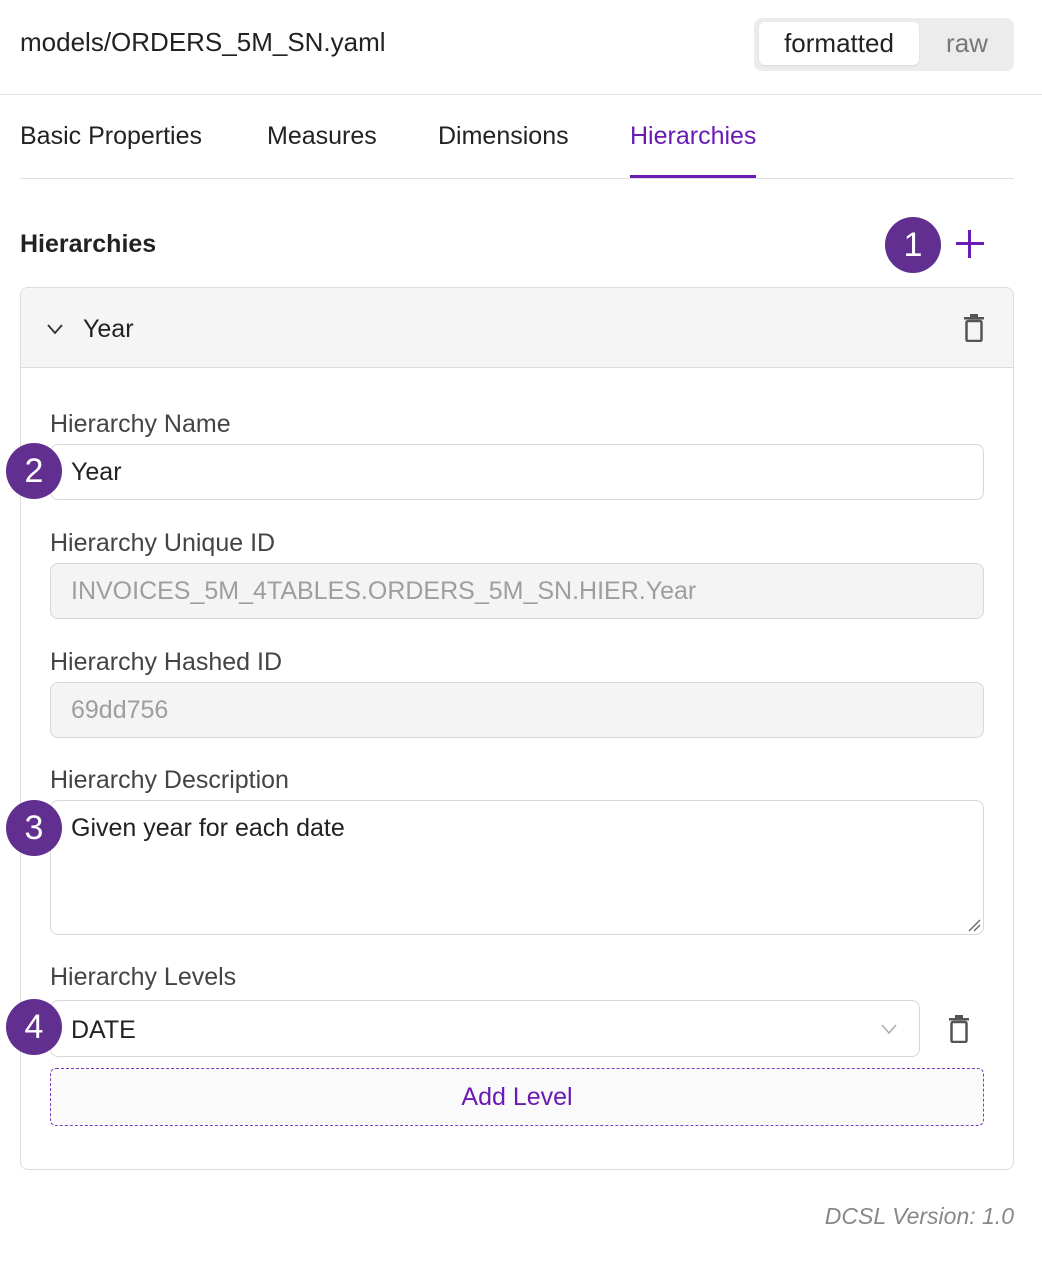 The width and height of the screenshot is (1042, 1272). I want to click on resize-grip-icon, so click(974, 925).